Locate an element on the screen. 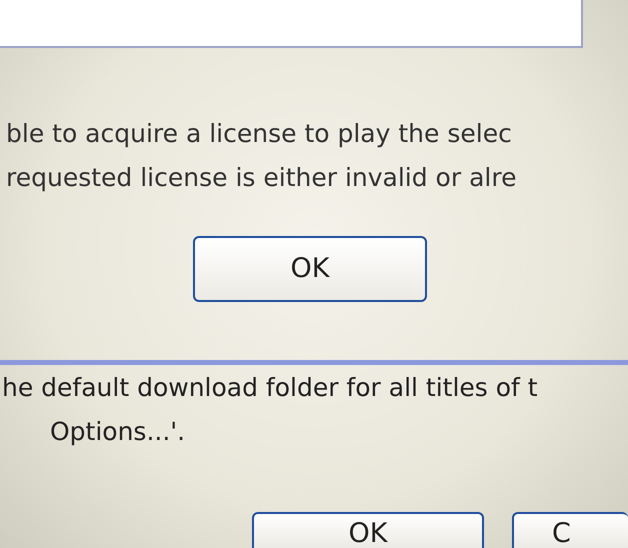  message-text: he default download folder for all titles of t is located at coordinates (270, 388).